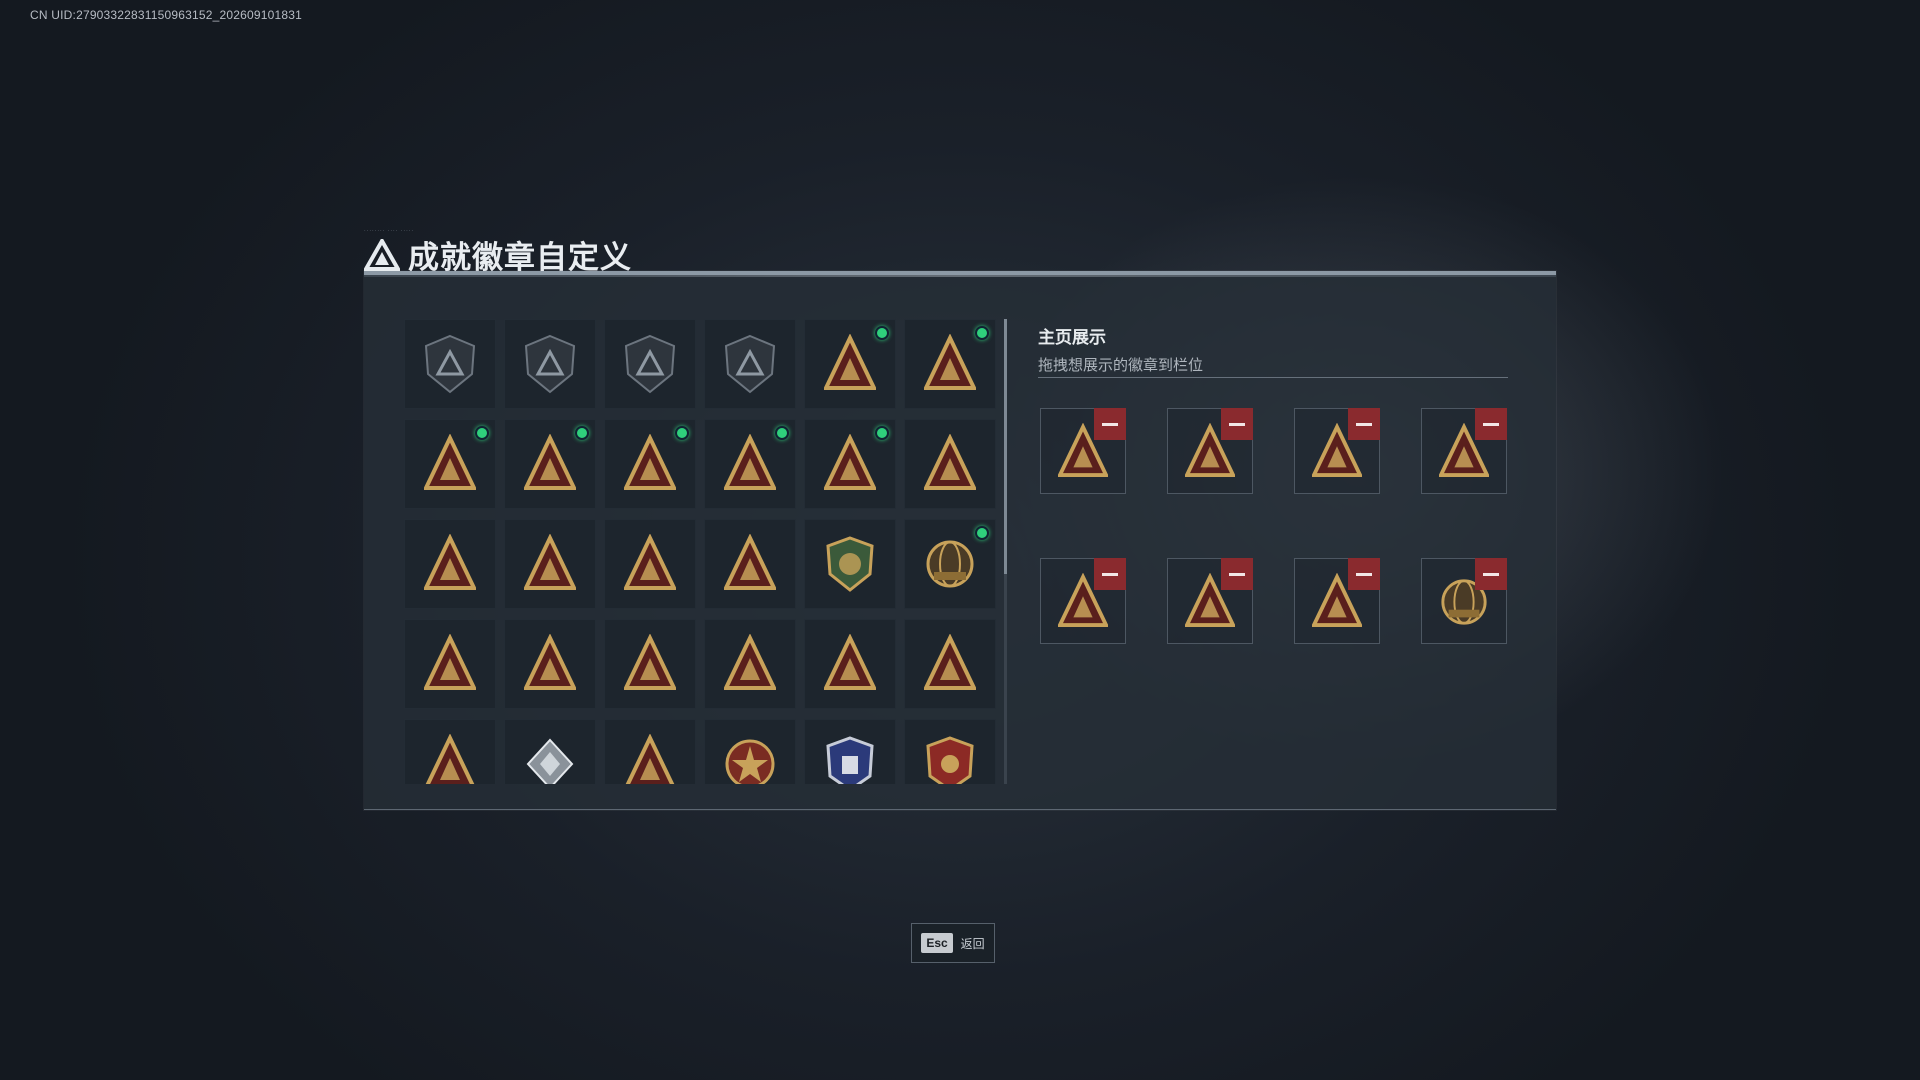 The width and height of the screenshot is (1920, 1080). I want to click on red-star-medal-badge-icon, so click(750, 761).